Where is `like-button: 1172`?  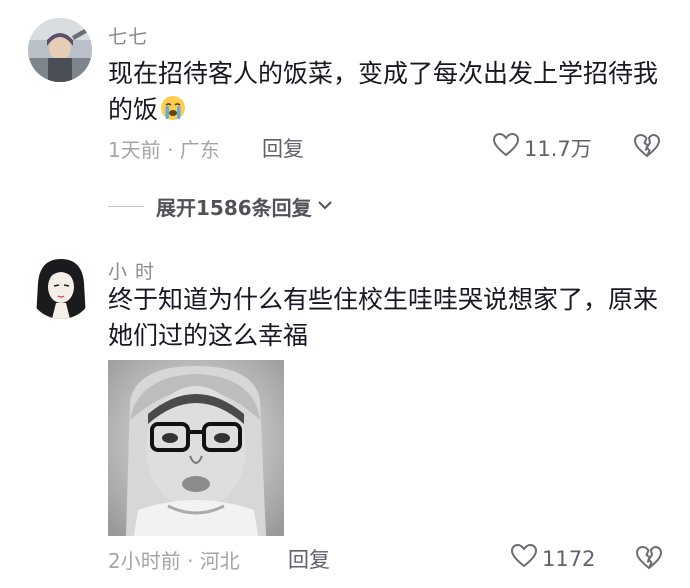
like-button: 1172 is located at coordinates (552, 558).